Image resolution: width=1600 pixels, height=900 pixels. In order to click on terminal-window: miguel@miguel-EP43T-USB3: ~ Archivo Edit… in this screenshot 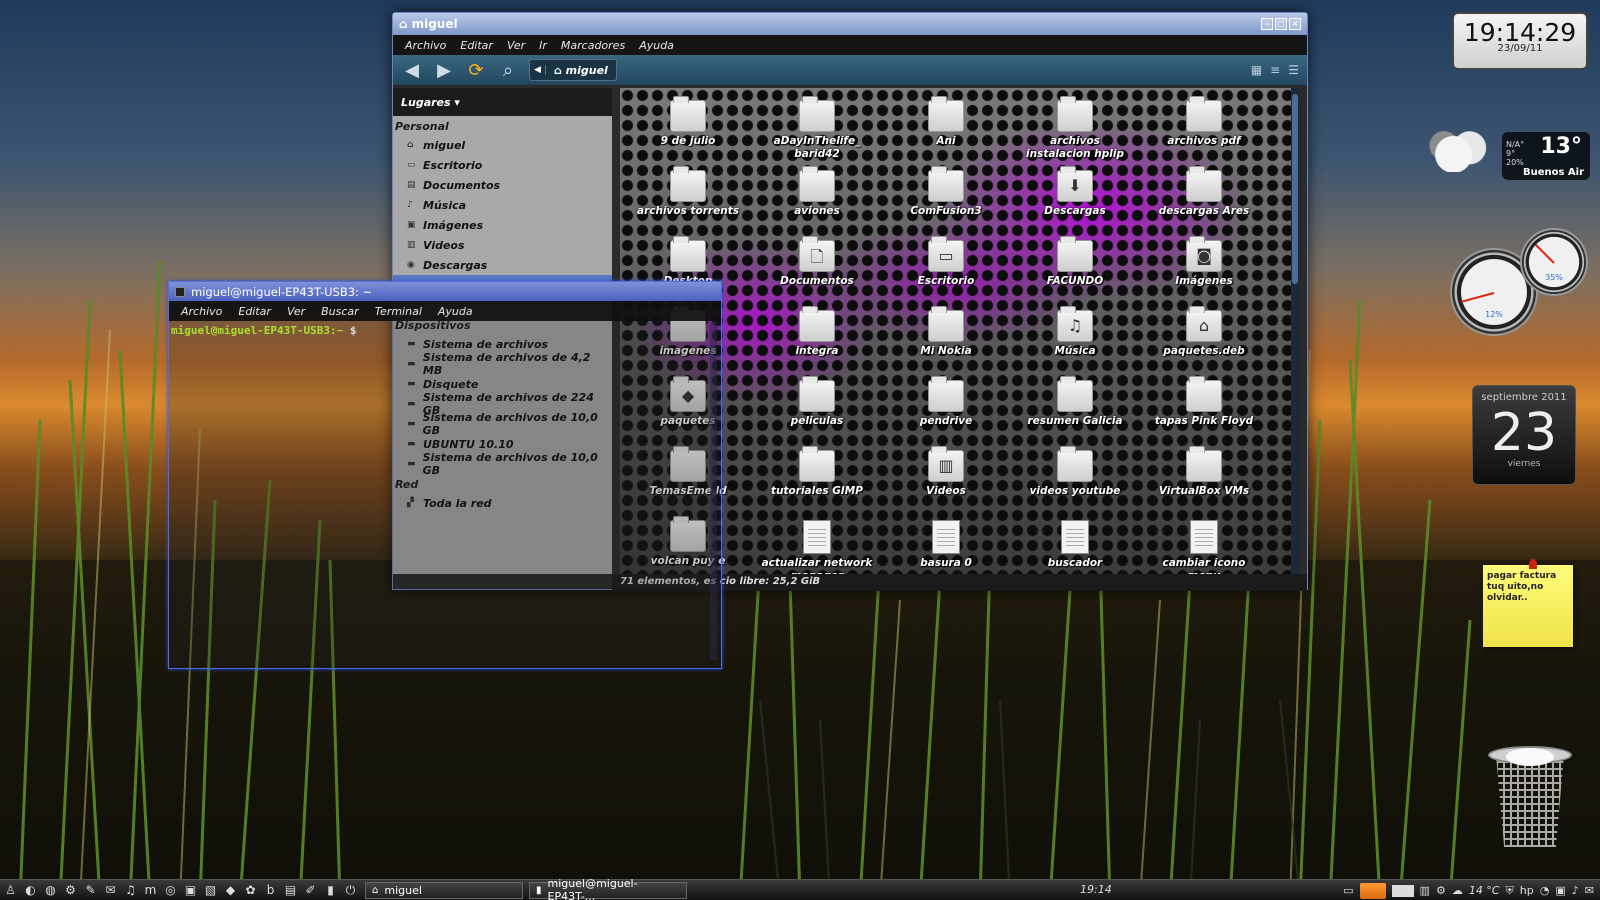, I will do `click(445, 475)`.